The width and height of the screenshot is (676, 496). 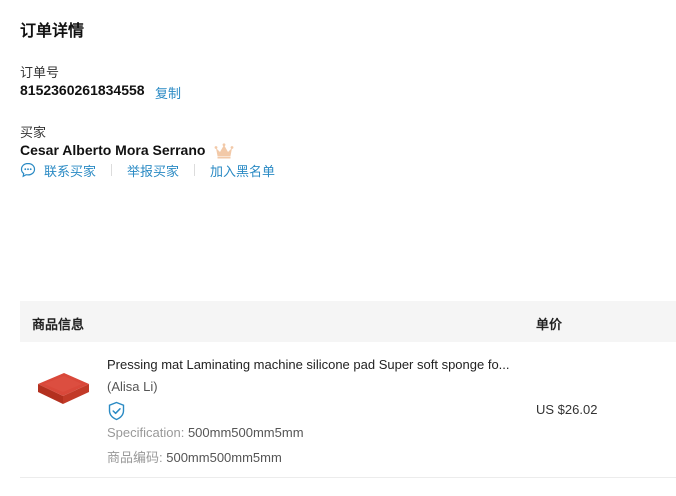 I want to click on buyer-name: Cesar Alberto Mora Serrano, so click(x=113, y=150).